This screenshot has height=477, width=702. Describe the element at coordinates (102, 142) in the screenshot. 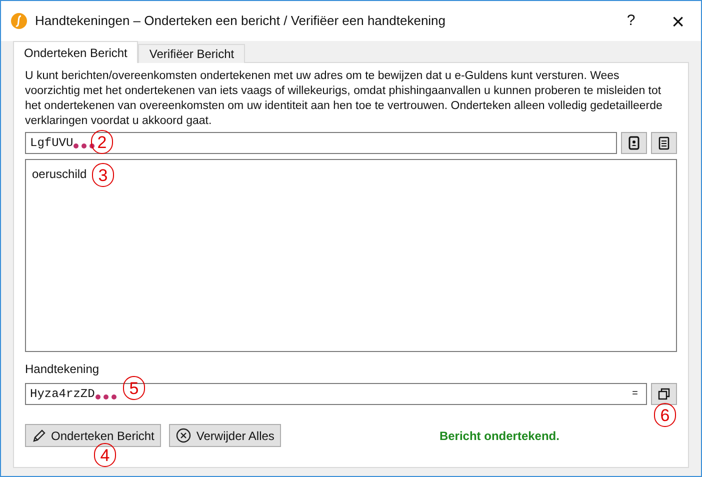

I see `callout-marker: 2` at that location.